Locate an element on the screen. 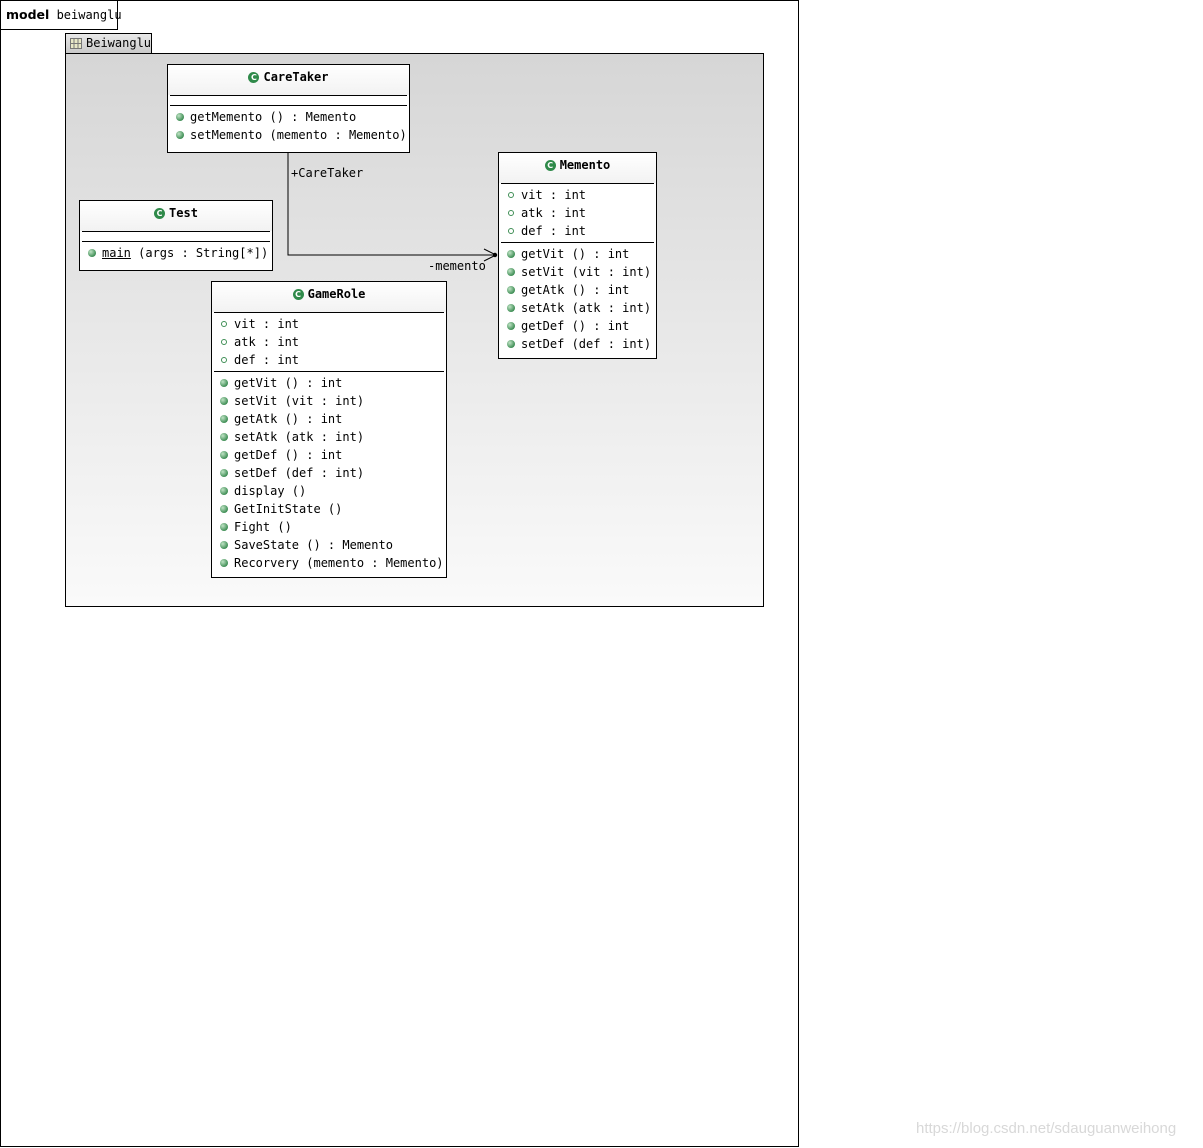 The image size is (1203, 1148). class-header: C CareTaker is located at coordinates (288, 80).